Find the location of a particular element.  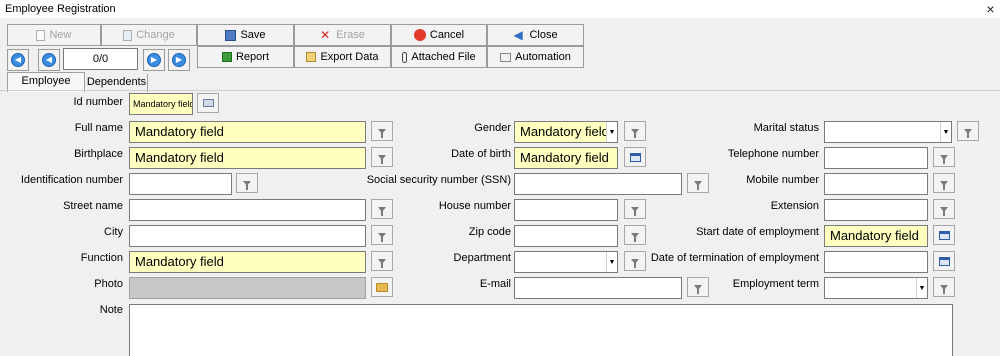

tab-panel-border is located at coordinates (500, 90).